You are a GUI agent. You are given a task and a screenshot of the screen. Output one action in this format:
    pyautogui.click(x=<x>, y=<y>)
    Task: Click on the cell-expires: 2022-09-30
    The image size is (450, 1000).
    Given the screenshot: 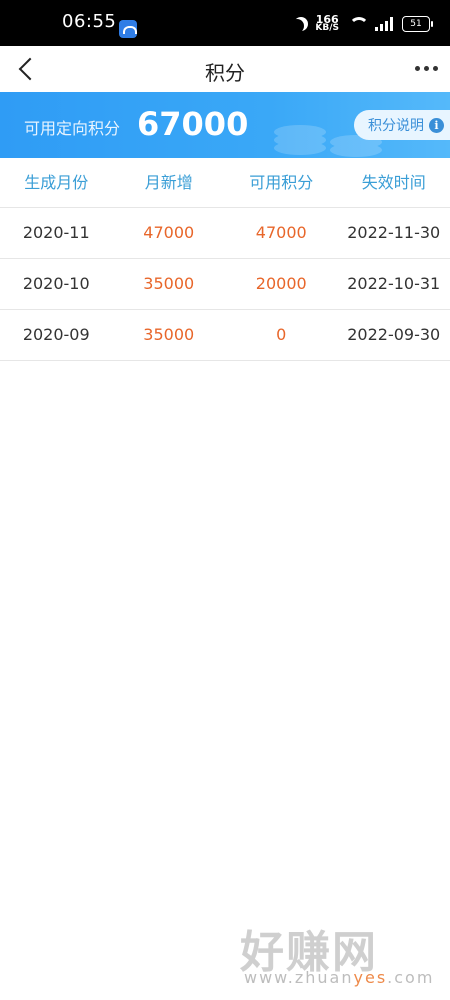 What is the action you would take?
    pyautogui.click(x=394, y=334)
    